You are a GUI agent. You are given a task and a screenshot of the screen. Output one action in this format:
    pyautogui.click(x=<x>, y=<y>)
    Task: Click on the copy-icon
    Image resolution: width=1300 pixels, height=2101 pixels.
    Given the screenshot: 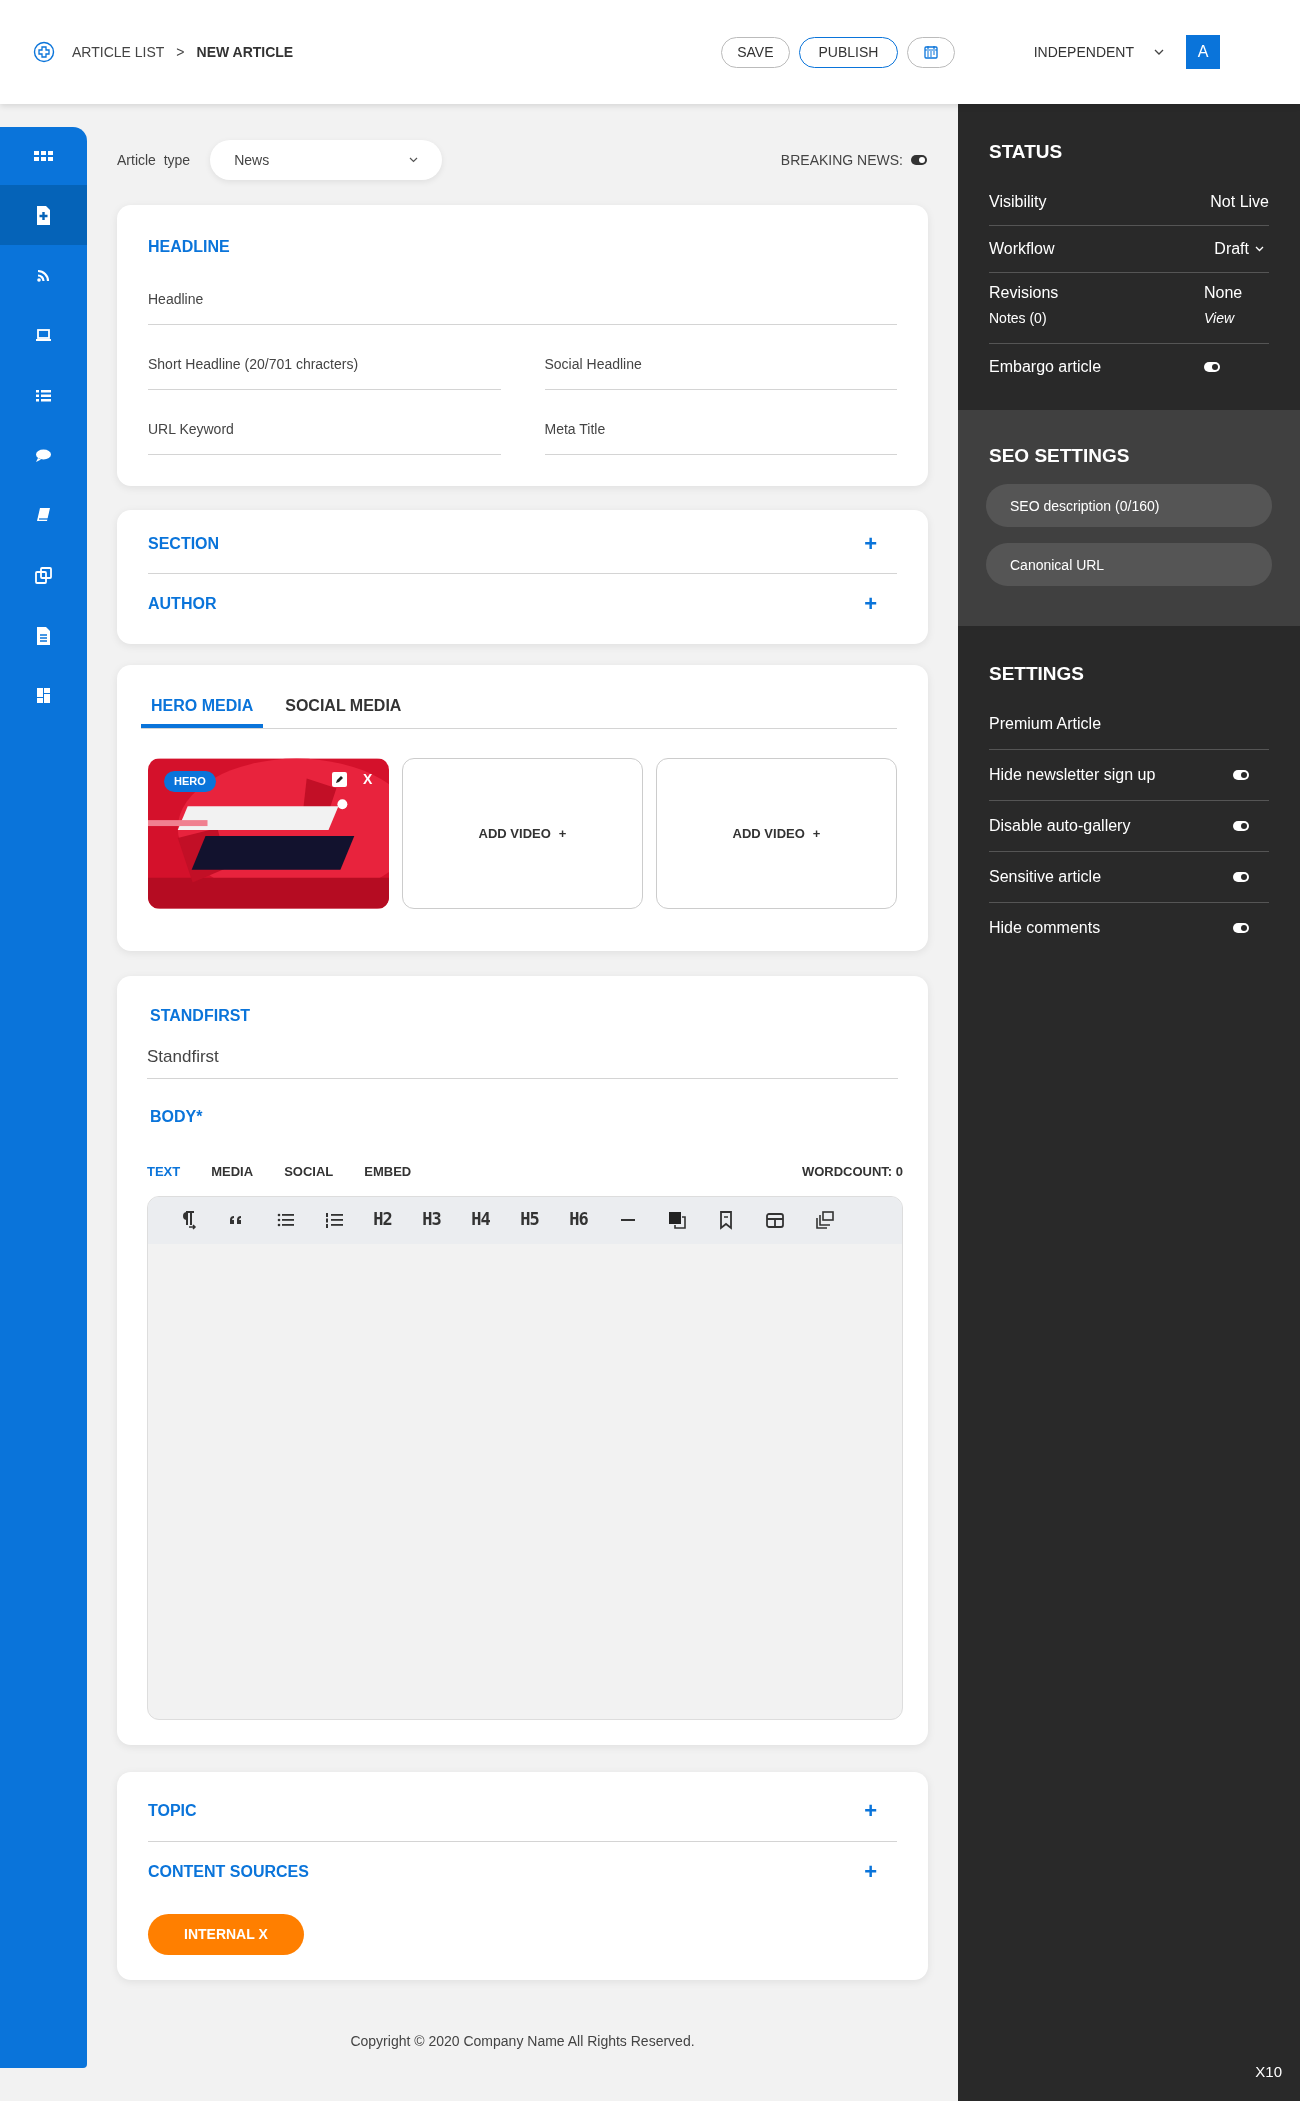 What is the action you would take?
    pyautogui.click(x=43, y=575)
    